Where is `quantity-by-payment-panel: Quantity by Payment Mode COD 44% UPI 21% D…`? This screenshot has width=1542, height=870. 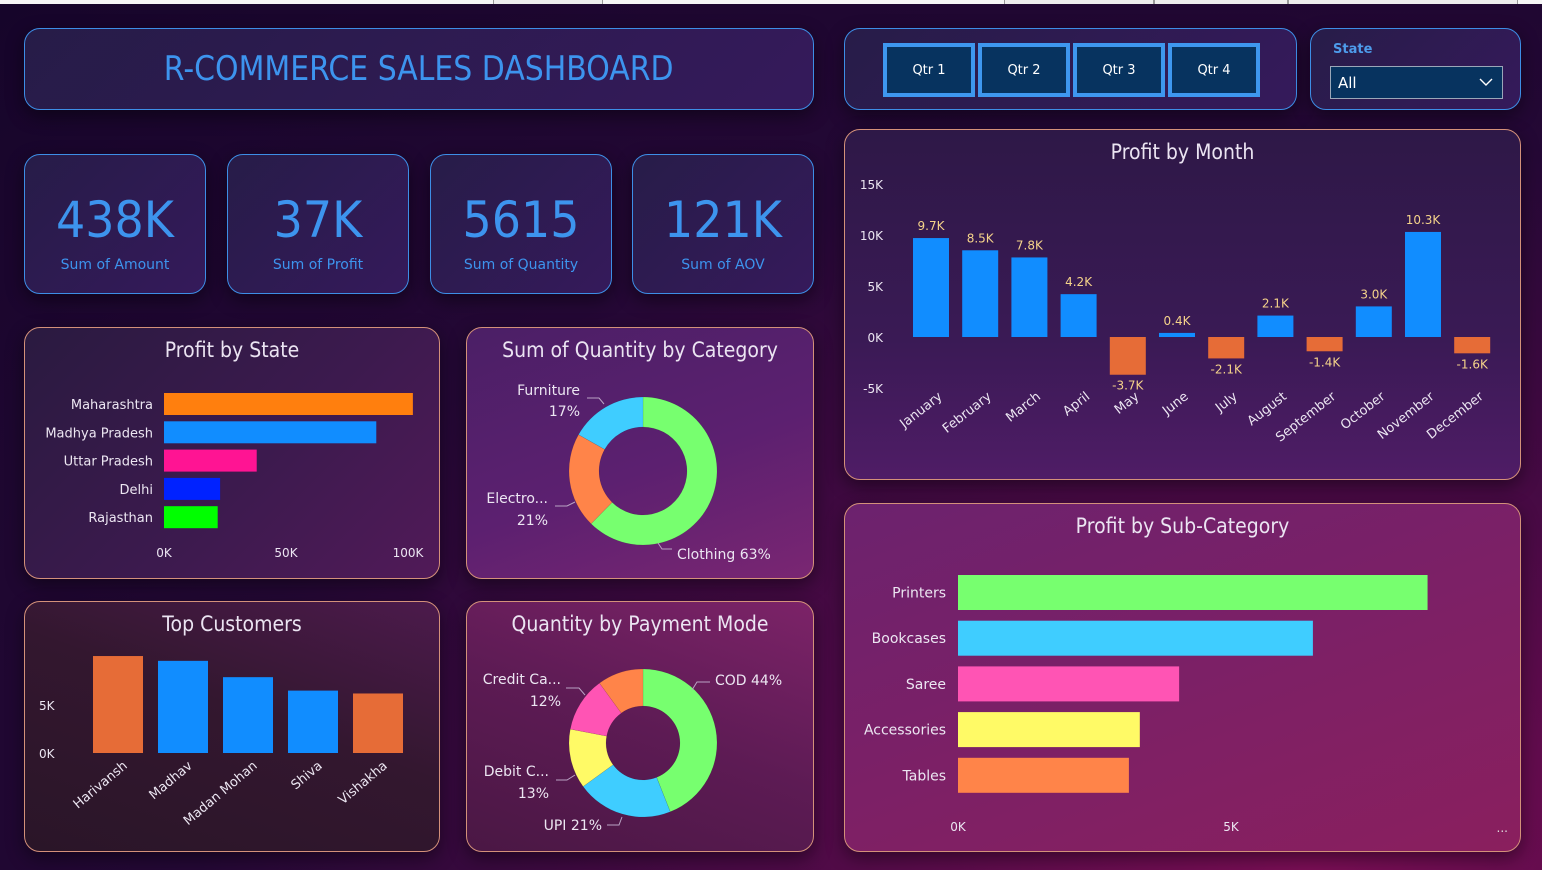 quantity-by-payment-panel: Quantity by Payment Mode COD 44% UPI 21% D… is located at coordinates (640, 726).